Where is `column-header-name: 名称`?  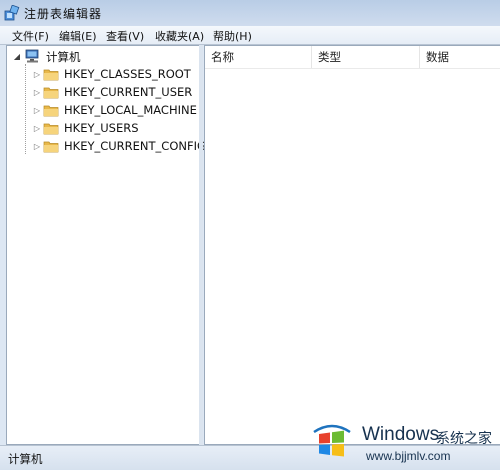
column-header-name: 名称 is located at coordinates (222, 57).